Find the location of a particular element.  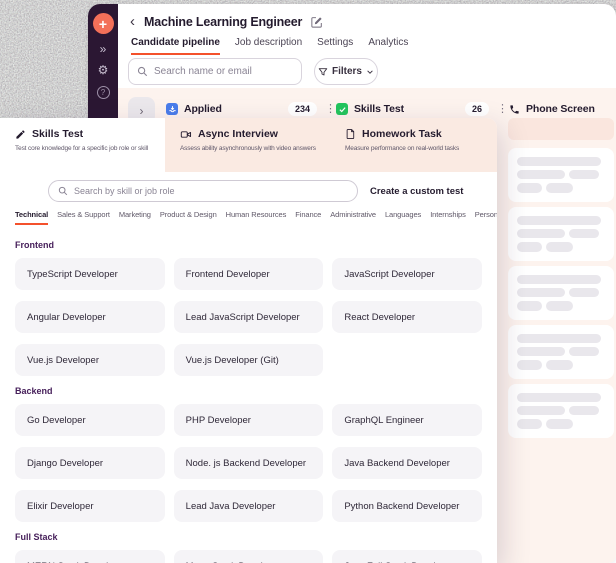

category-tab-personality: Personality is located at coordinates (486, 217).